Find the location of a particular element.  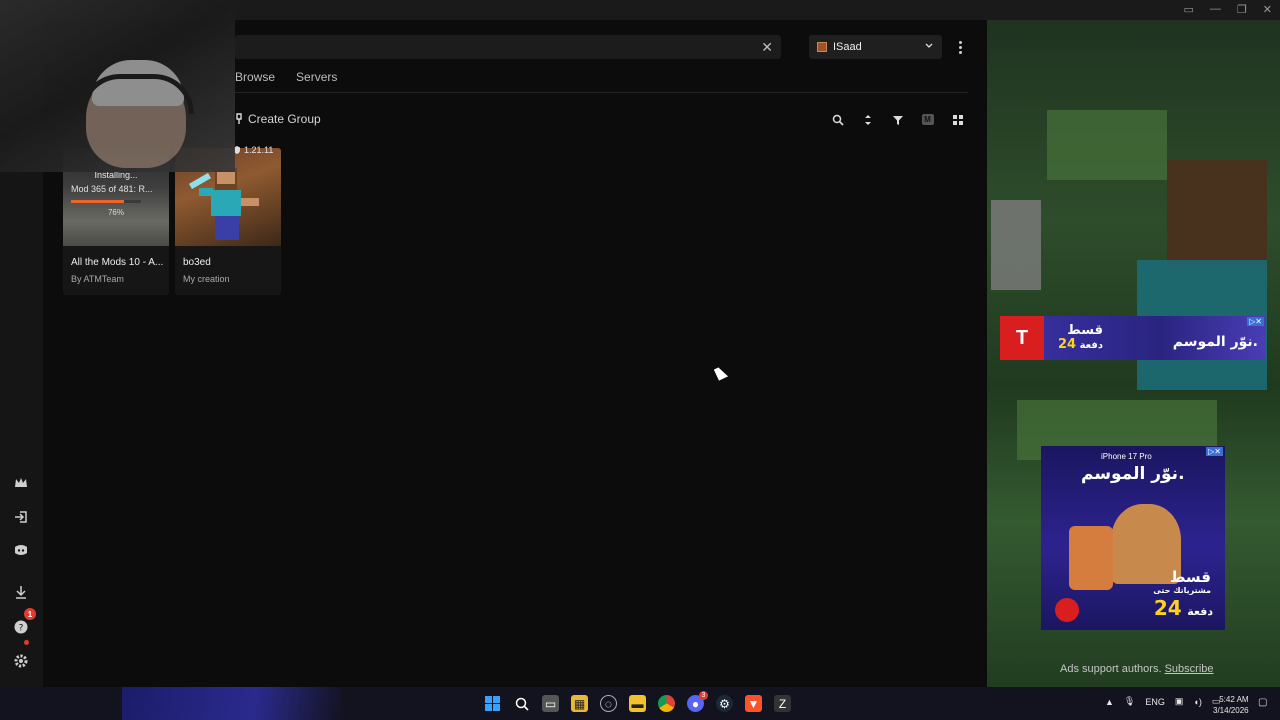

create-group-button: Create Group is located at coordinates (278, 119).